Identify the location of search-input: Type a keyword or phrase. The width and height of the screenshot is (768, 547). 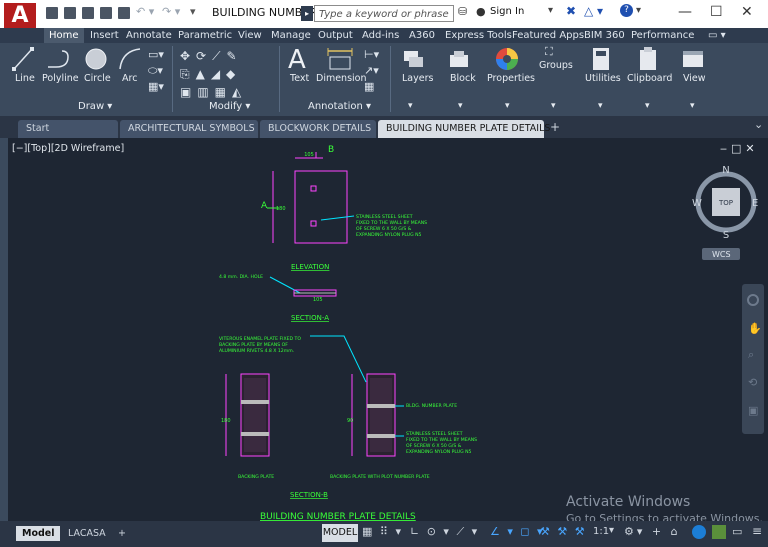
(384, 13).